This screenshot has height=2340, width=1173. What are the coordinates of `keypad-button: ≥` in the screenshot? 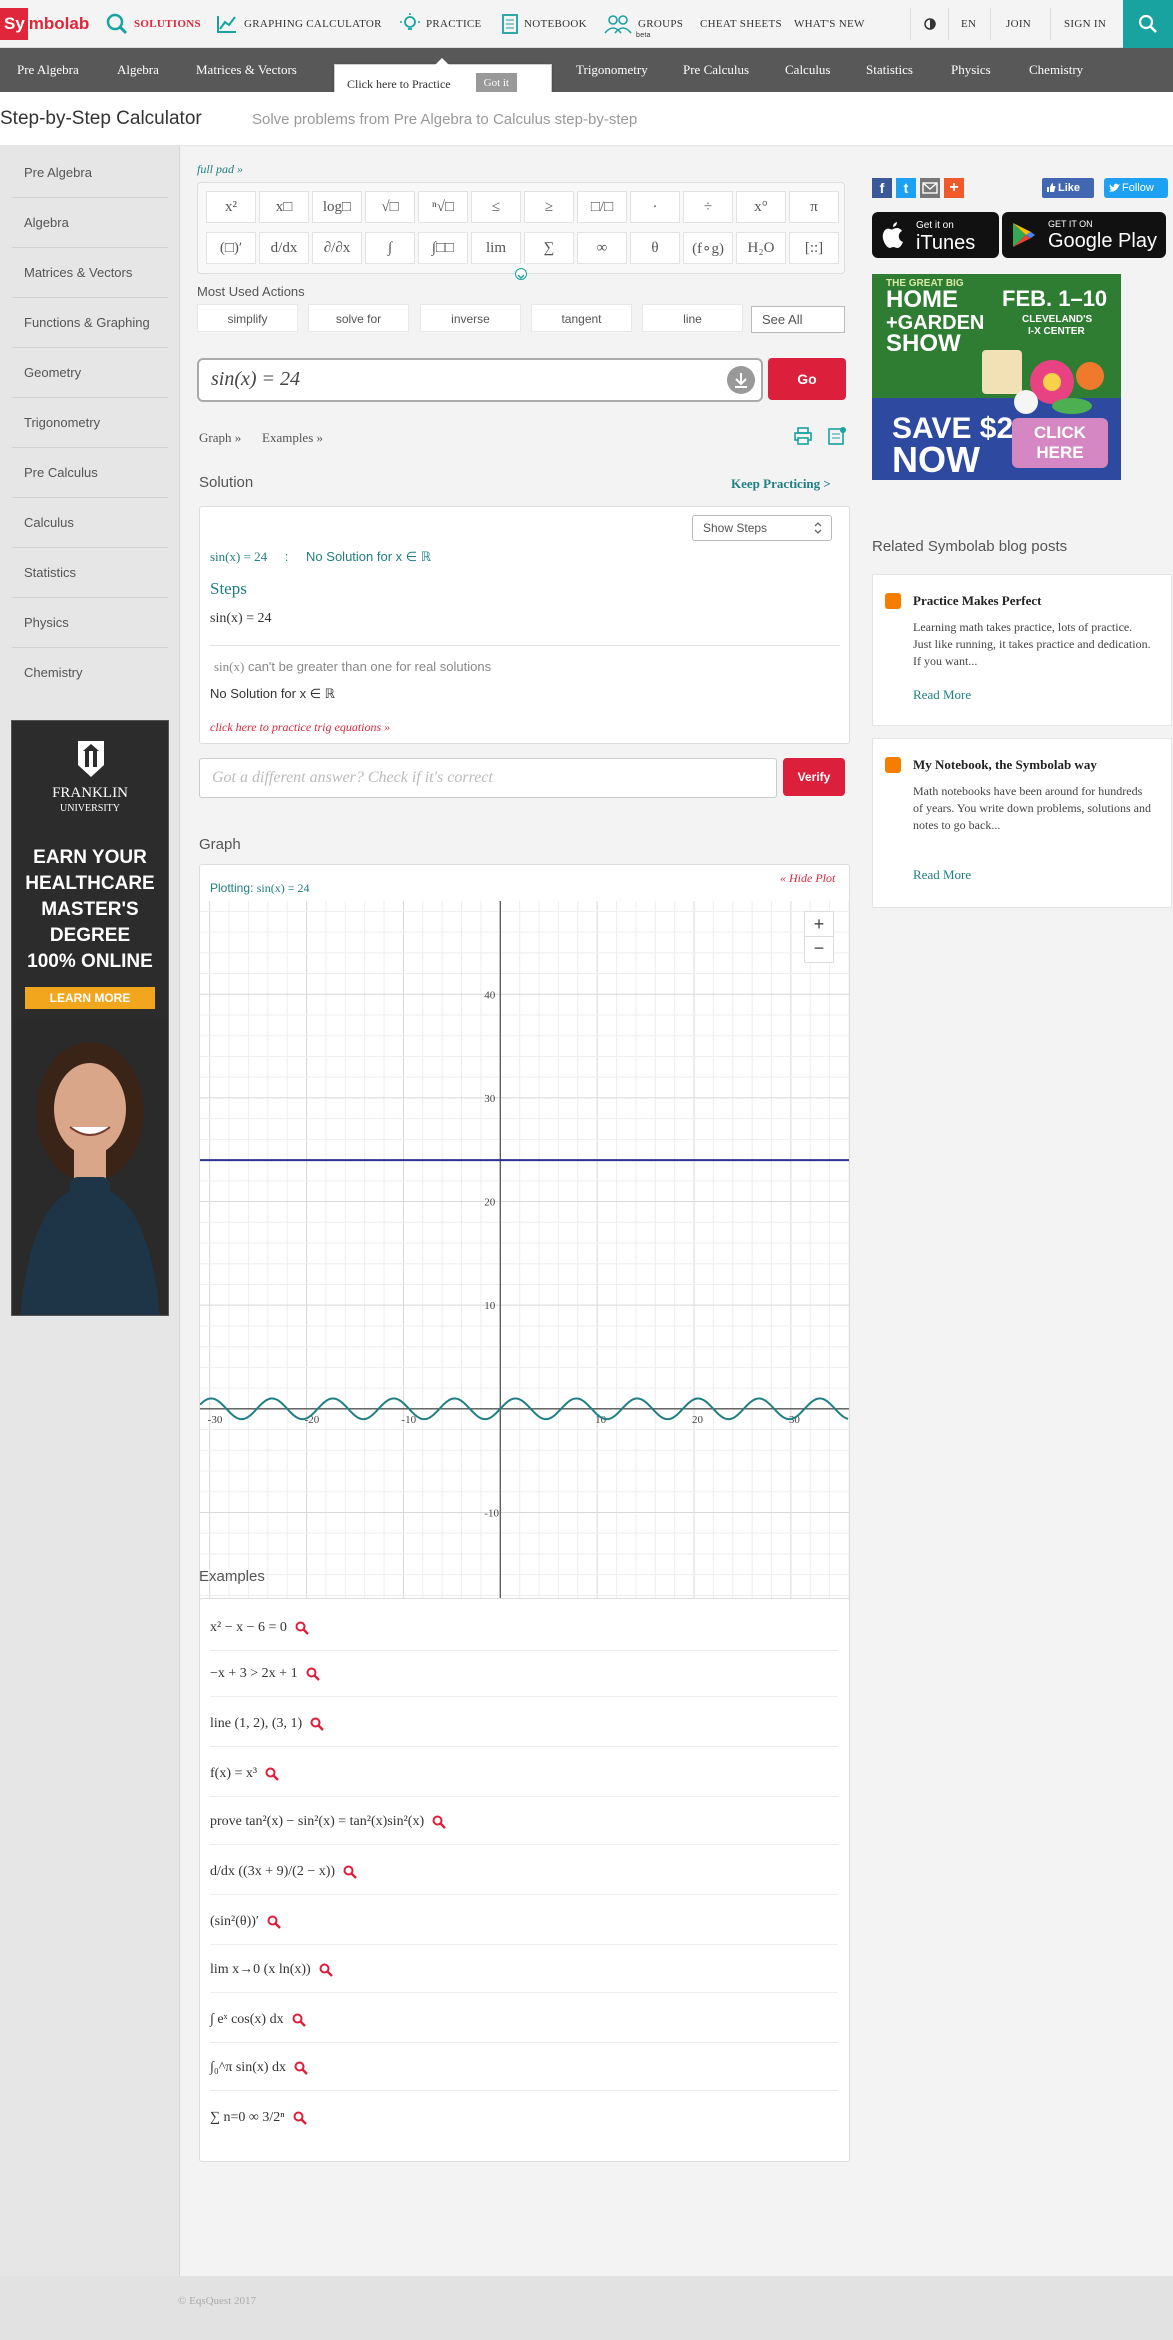 It's located at (549, 207).